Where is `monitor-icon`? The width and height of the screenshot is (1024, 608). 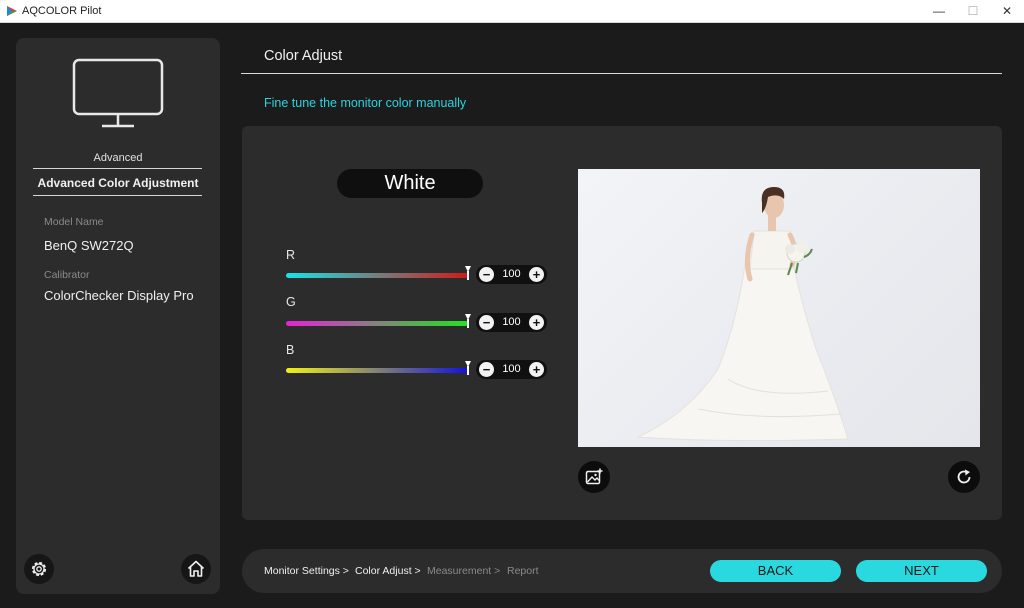
monitor-icon is located at coordinates (118, 93).